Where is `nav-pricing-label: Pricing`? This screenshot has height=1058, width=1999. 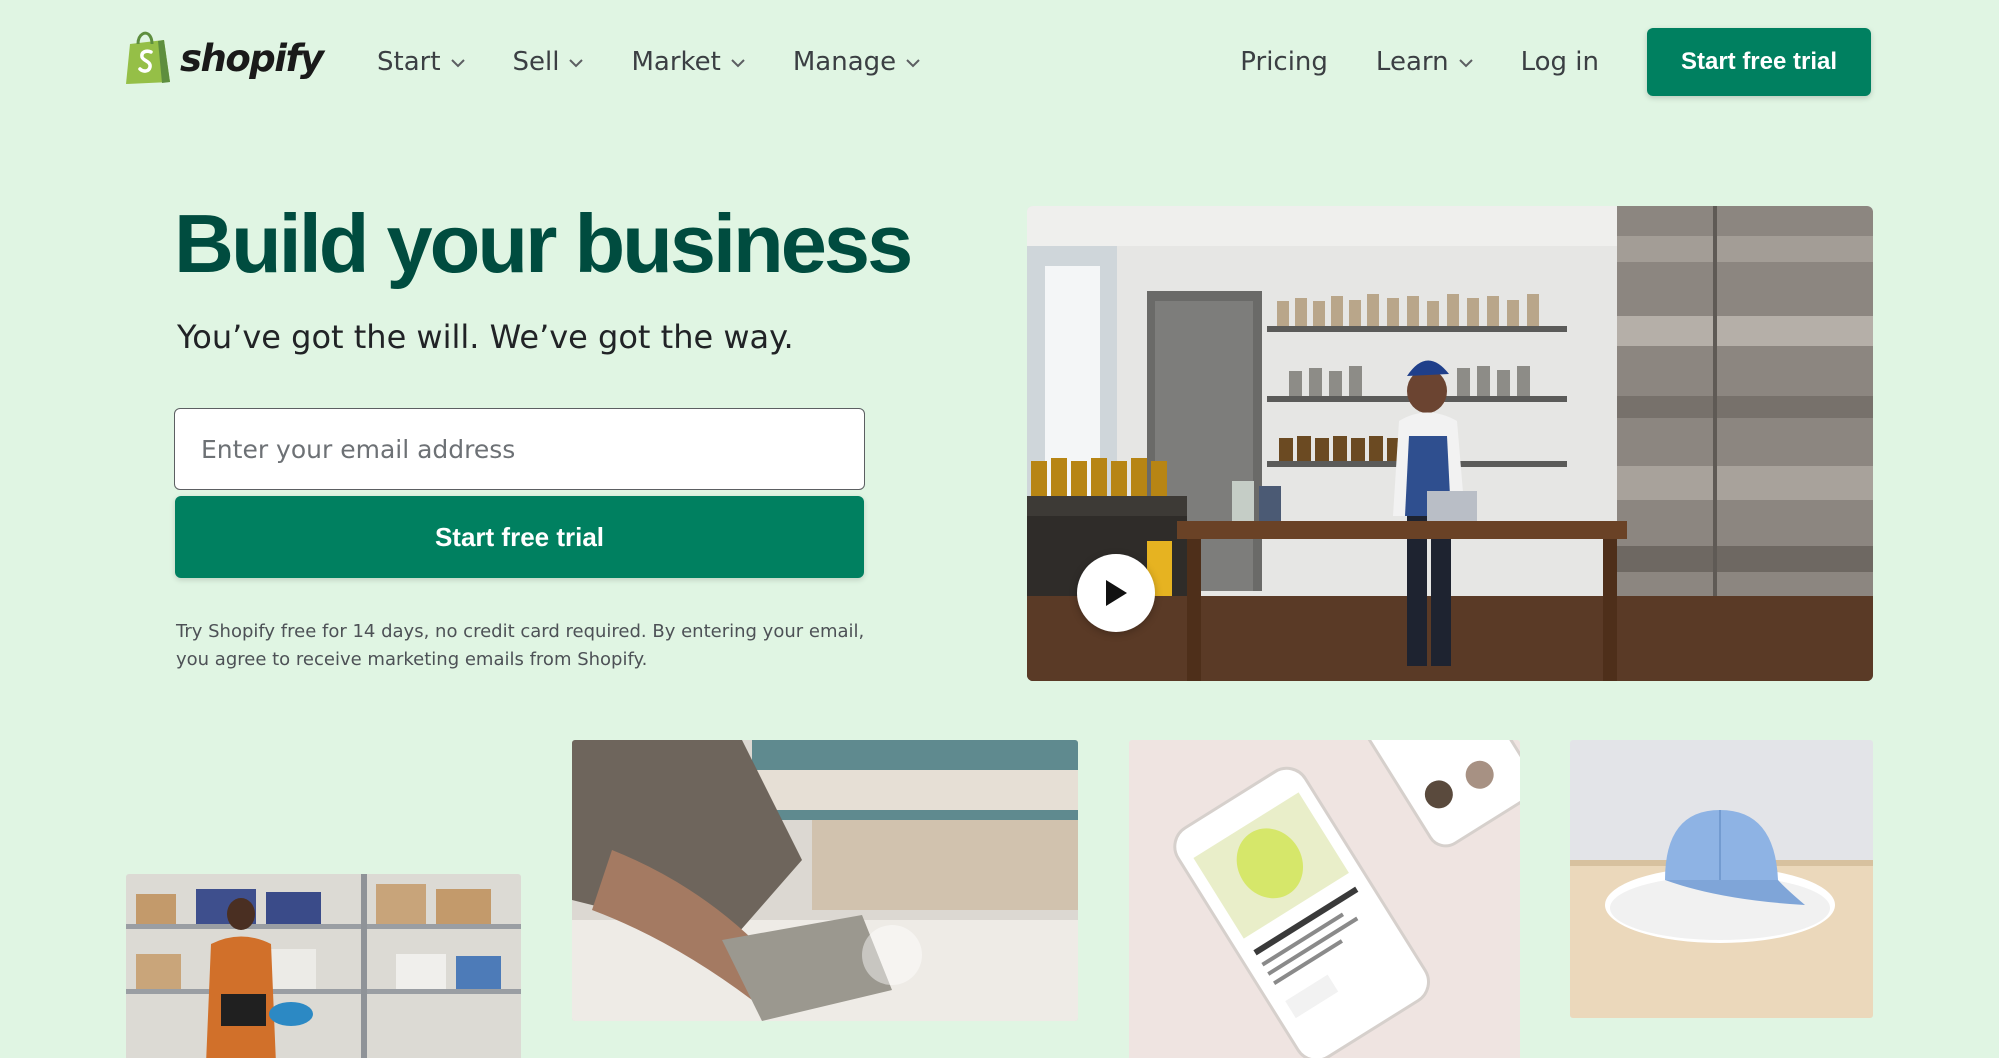
nav-pricing-label: Pricing is located at coordinates (1284, 62).